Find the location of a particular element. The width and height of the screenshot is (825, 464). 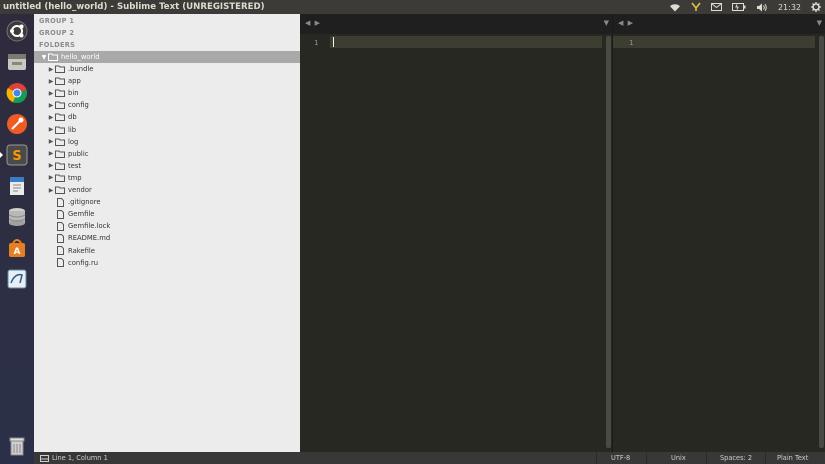

tree-file-label: config.ru is located at coordinates (83, 262).